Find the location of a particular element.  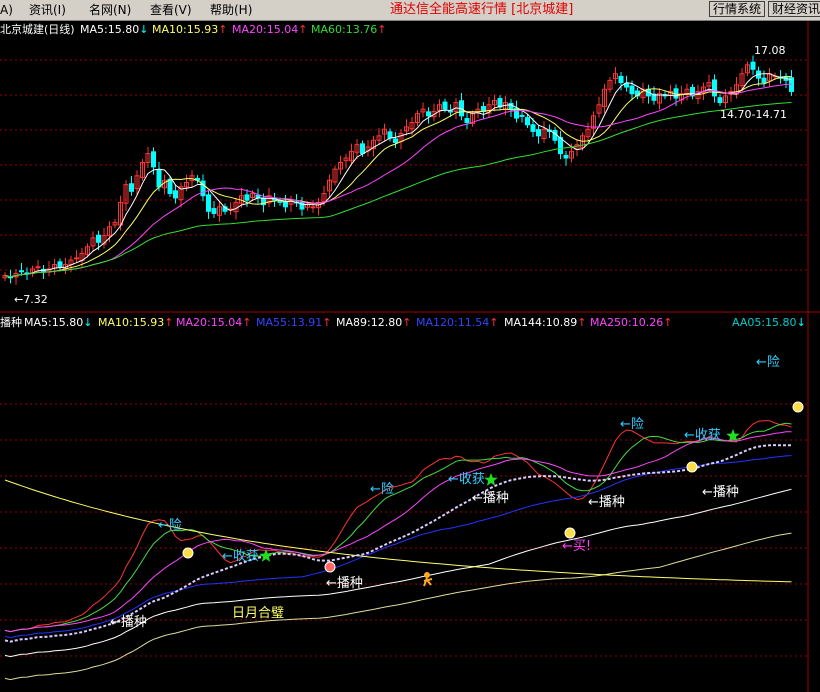

sun-moon-signal: 日月合璧 is located at coordinates (258, 613).